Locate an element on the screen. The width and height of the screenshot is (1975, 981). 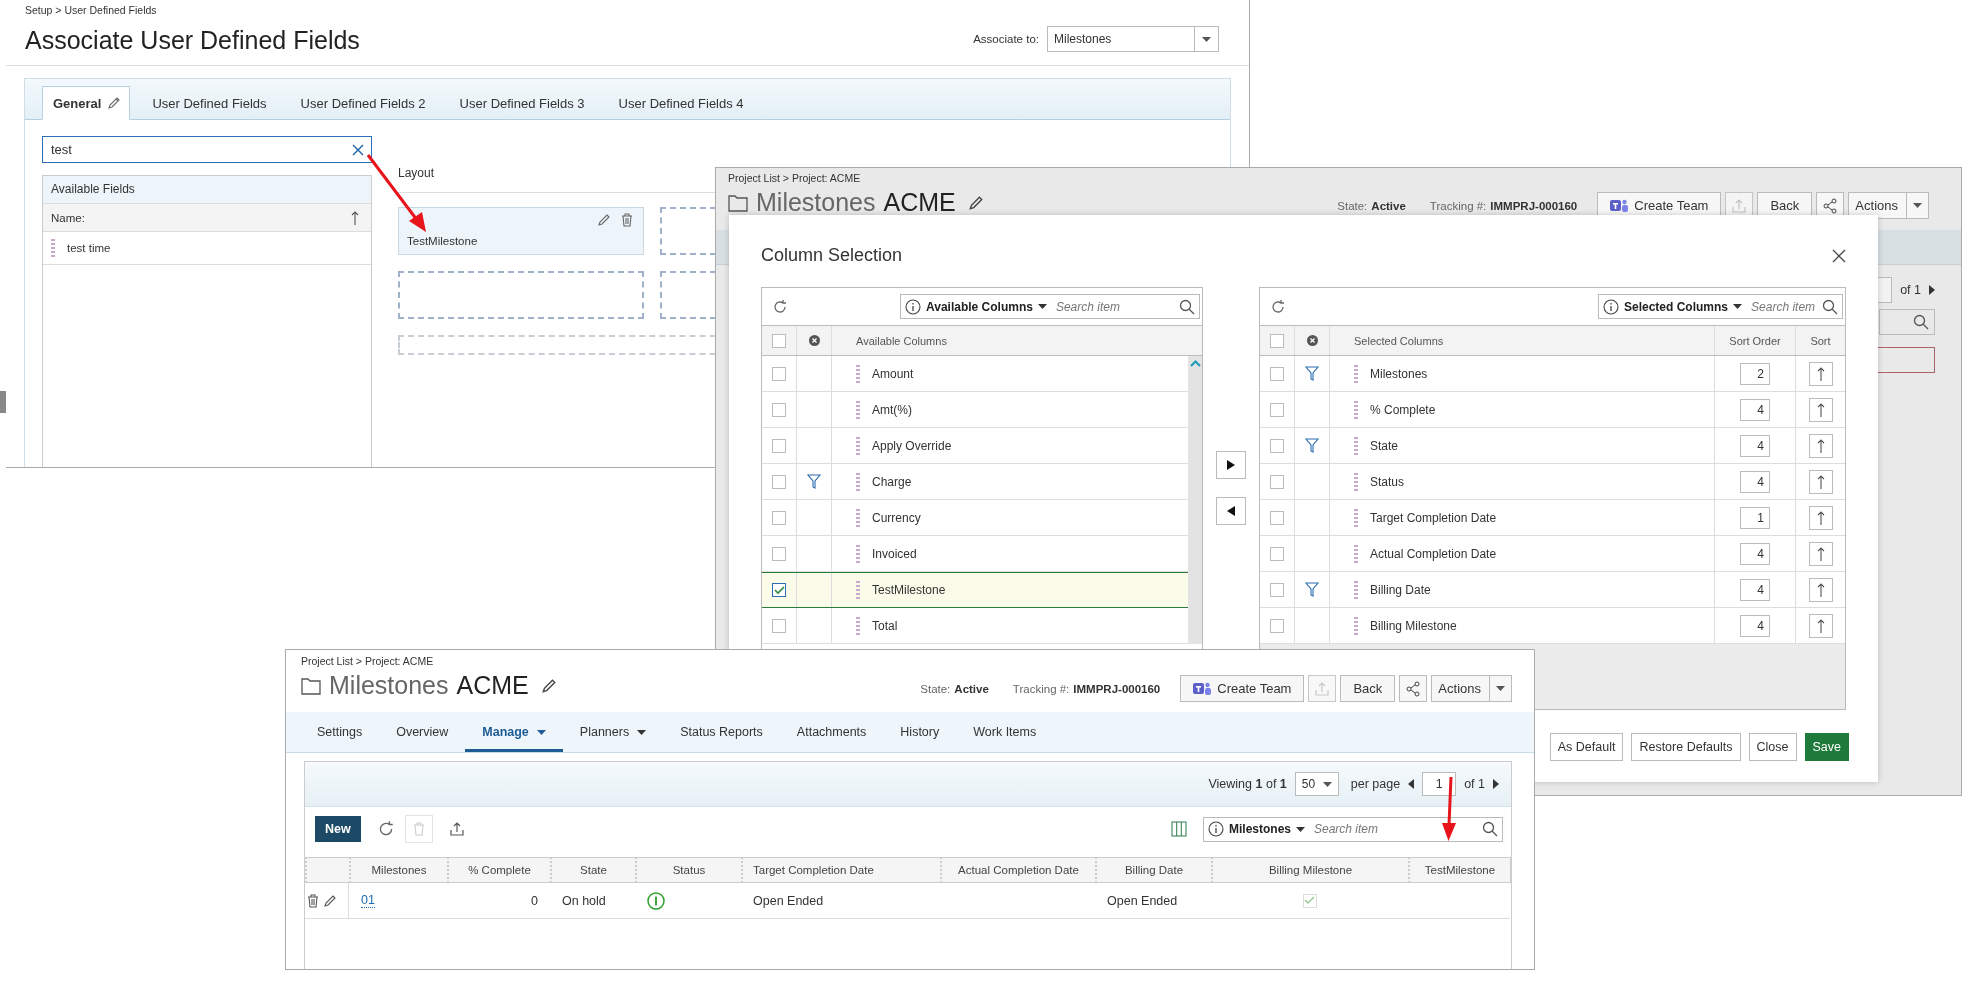
column-row: TestMilestone is located at coordinates (975, 590).